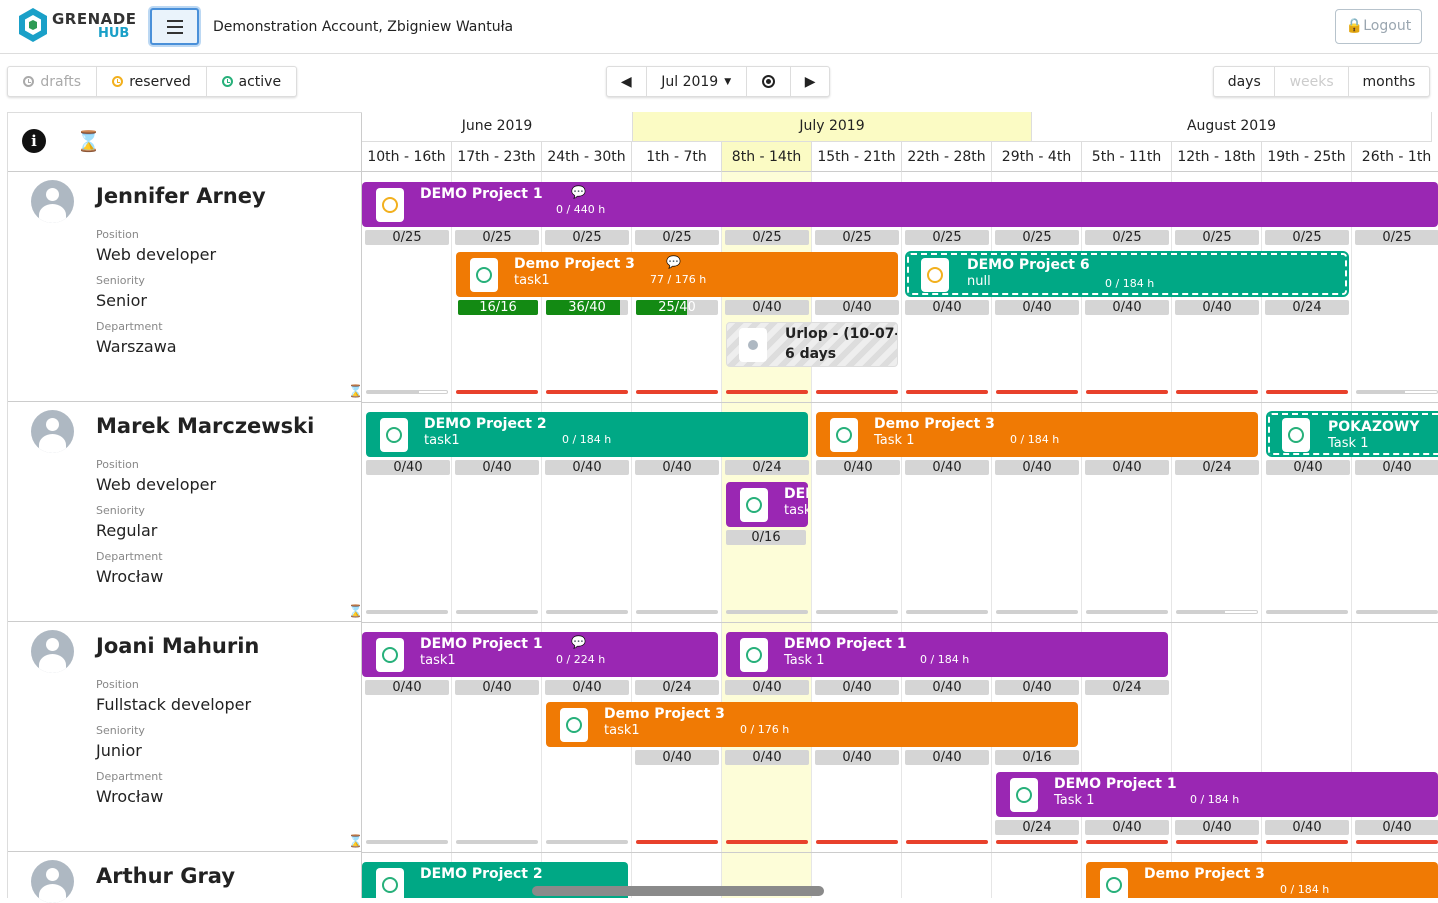 The width and height of the screenshot is (1438, 903). What do you see at coordinates (678, 891) in the screenshot?
I see `horizontal-scrollbar` at bounding box center [678, 891].